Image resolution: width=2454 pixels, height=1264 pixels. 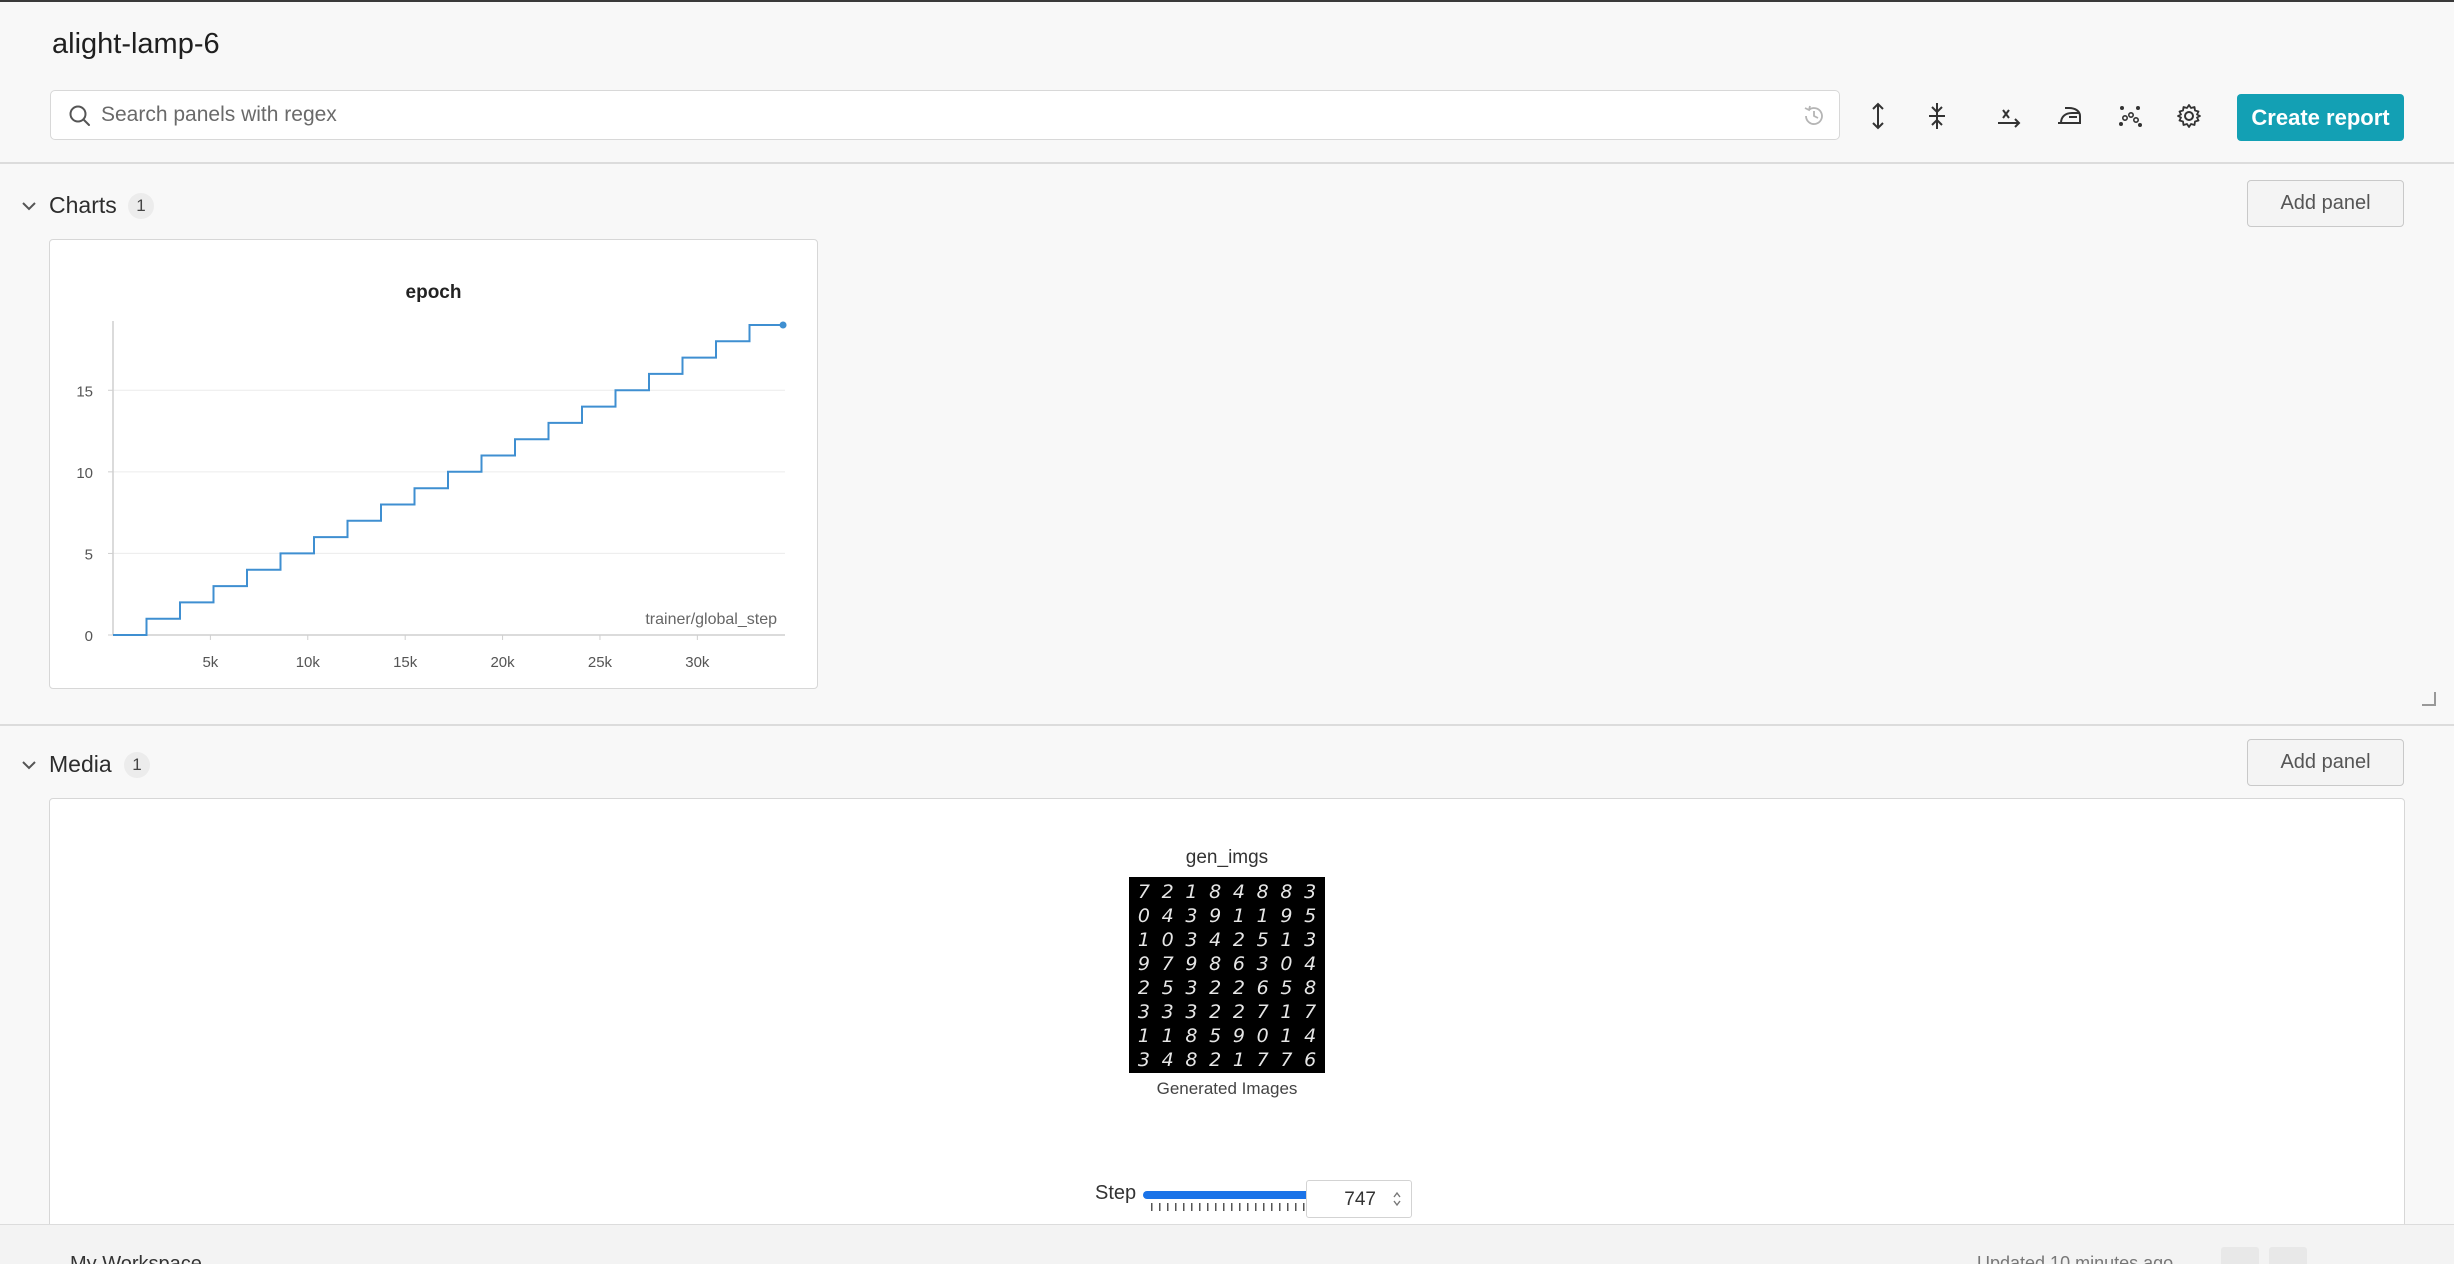 I want to click on history-icon, so click(x=1814, y=116).